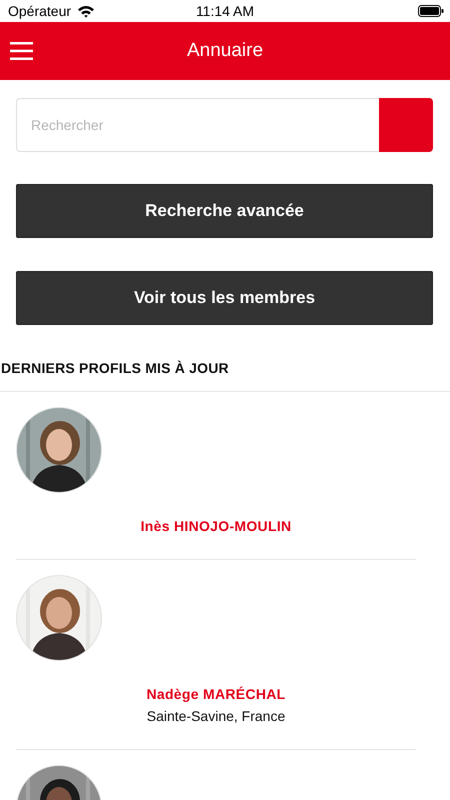 This screenshot has width=450, height=800. I want to click on page-title: Annuaire, so click(225, 51).